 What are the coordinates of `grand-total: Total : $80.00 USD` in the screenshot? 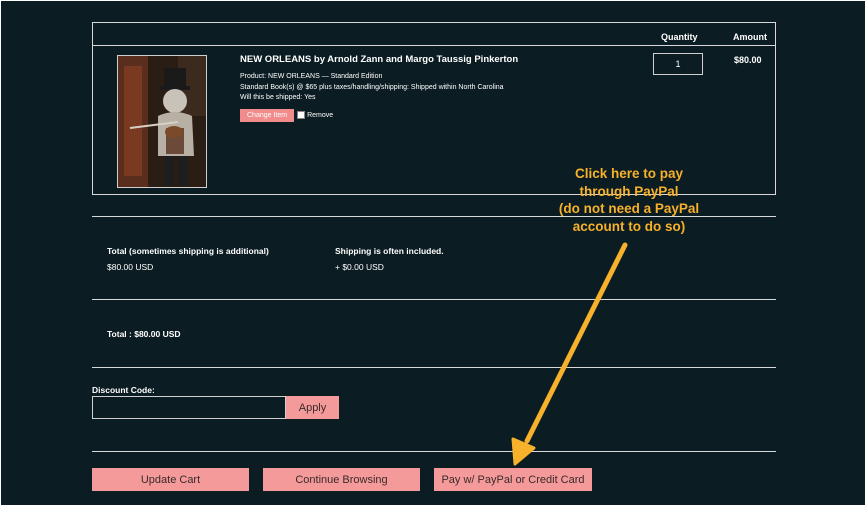 It's located at (144, 334).